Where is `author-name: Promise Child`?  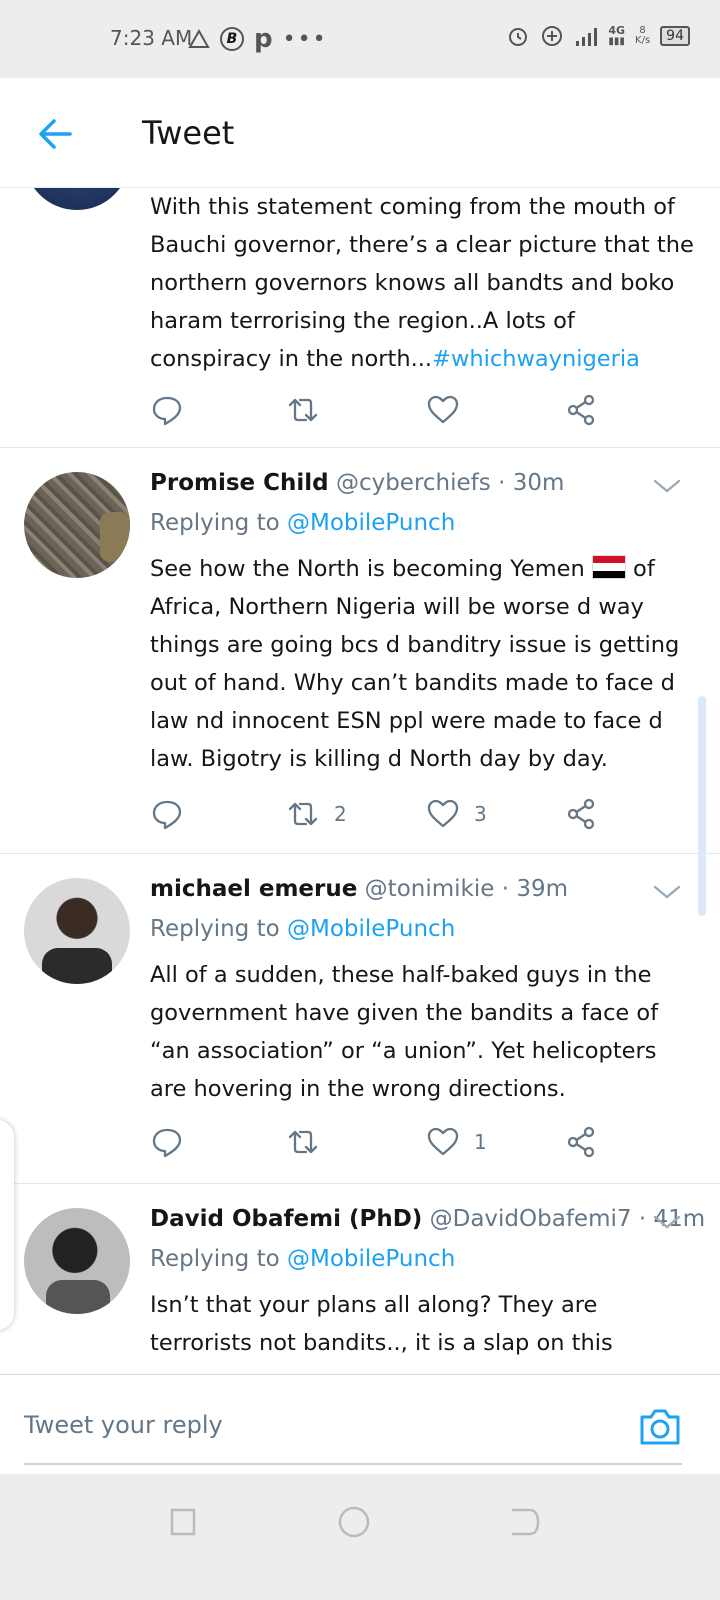 author-name: Promise Child is located at coordinates (239, 483).